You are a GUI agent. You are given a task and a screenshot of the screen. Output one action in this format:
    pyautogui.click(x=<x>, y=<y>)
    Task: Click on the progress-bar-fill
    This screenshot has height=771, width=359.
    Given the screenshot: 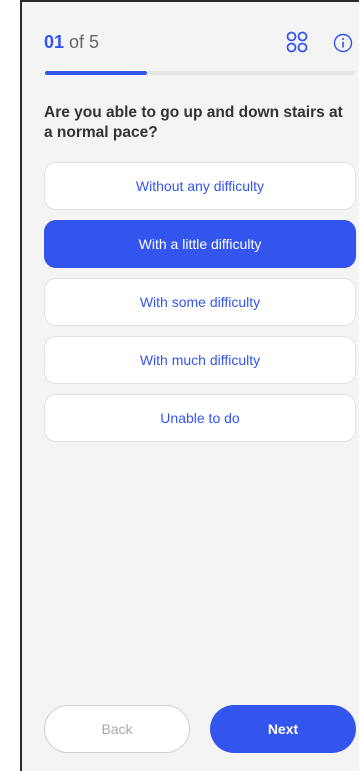 What is the action you would take?
    pyautogui.click(x=96, y=73)
    